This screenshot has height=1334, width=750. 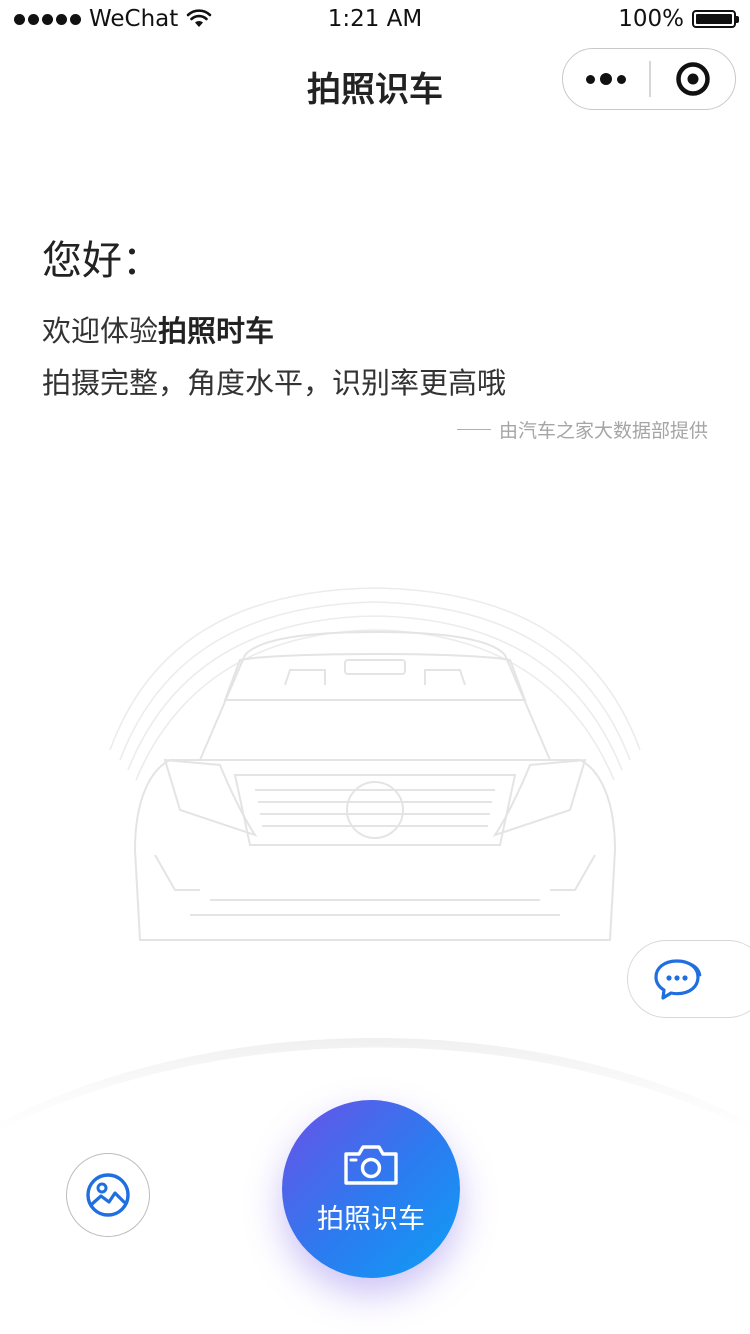 I want to click on welcome-text: 欢迎体验拍照时车, so click(x=158, y=329).